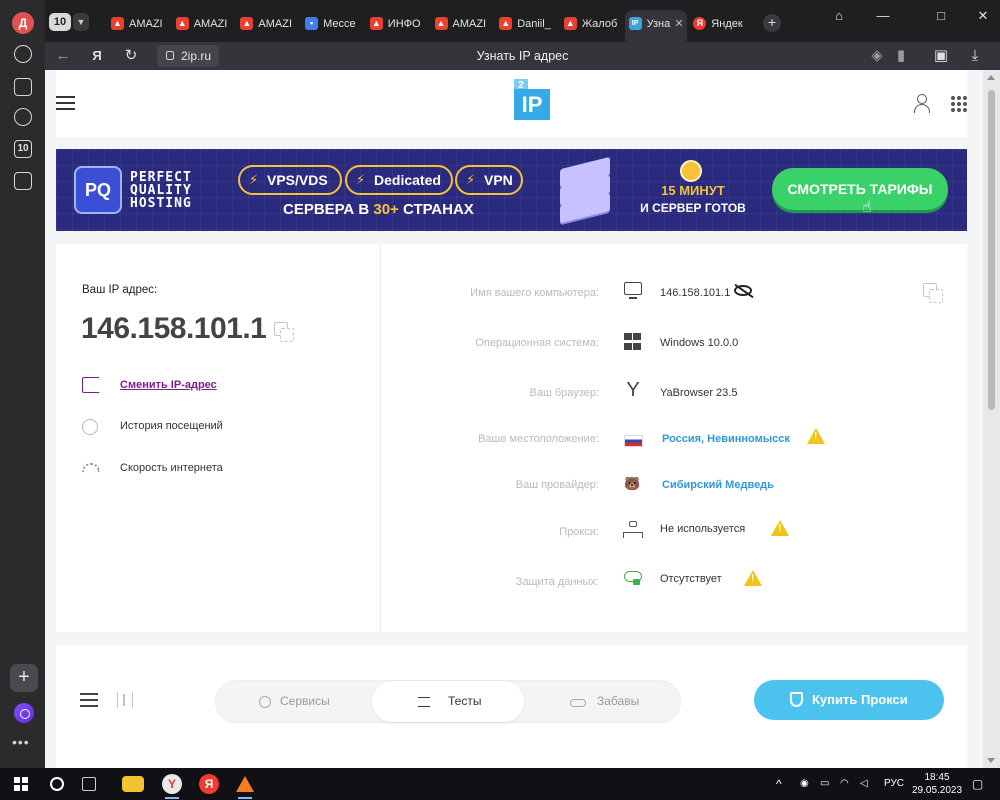 This screenshot has height=800, width=1000. I want to click on hide-eye-icon, so click(743, 290).